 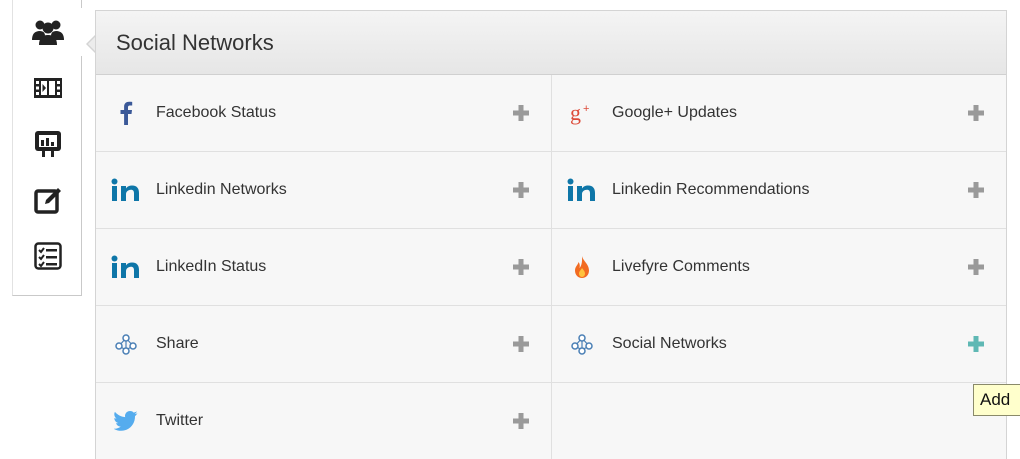 I want to click on widget-label: Livefyre Comments, so click(x=681, y=266).